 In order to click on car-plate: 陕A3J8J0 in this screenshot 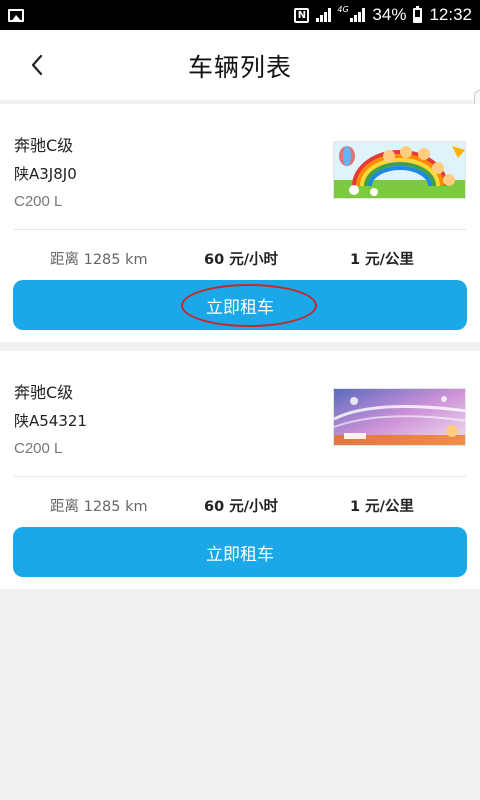, I will do `click(45, 174)`.